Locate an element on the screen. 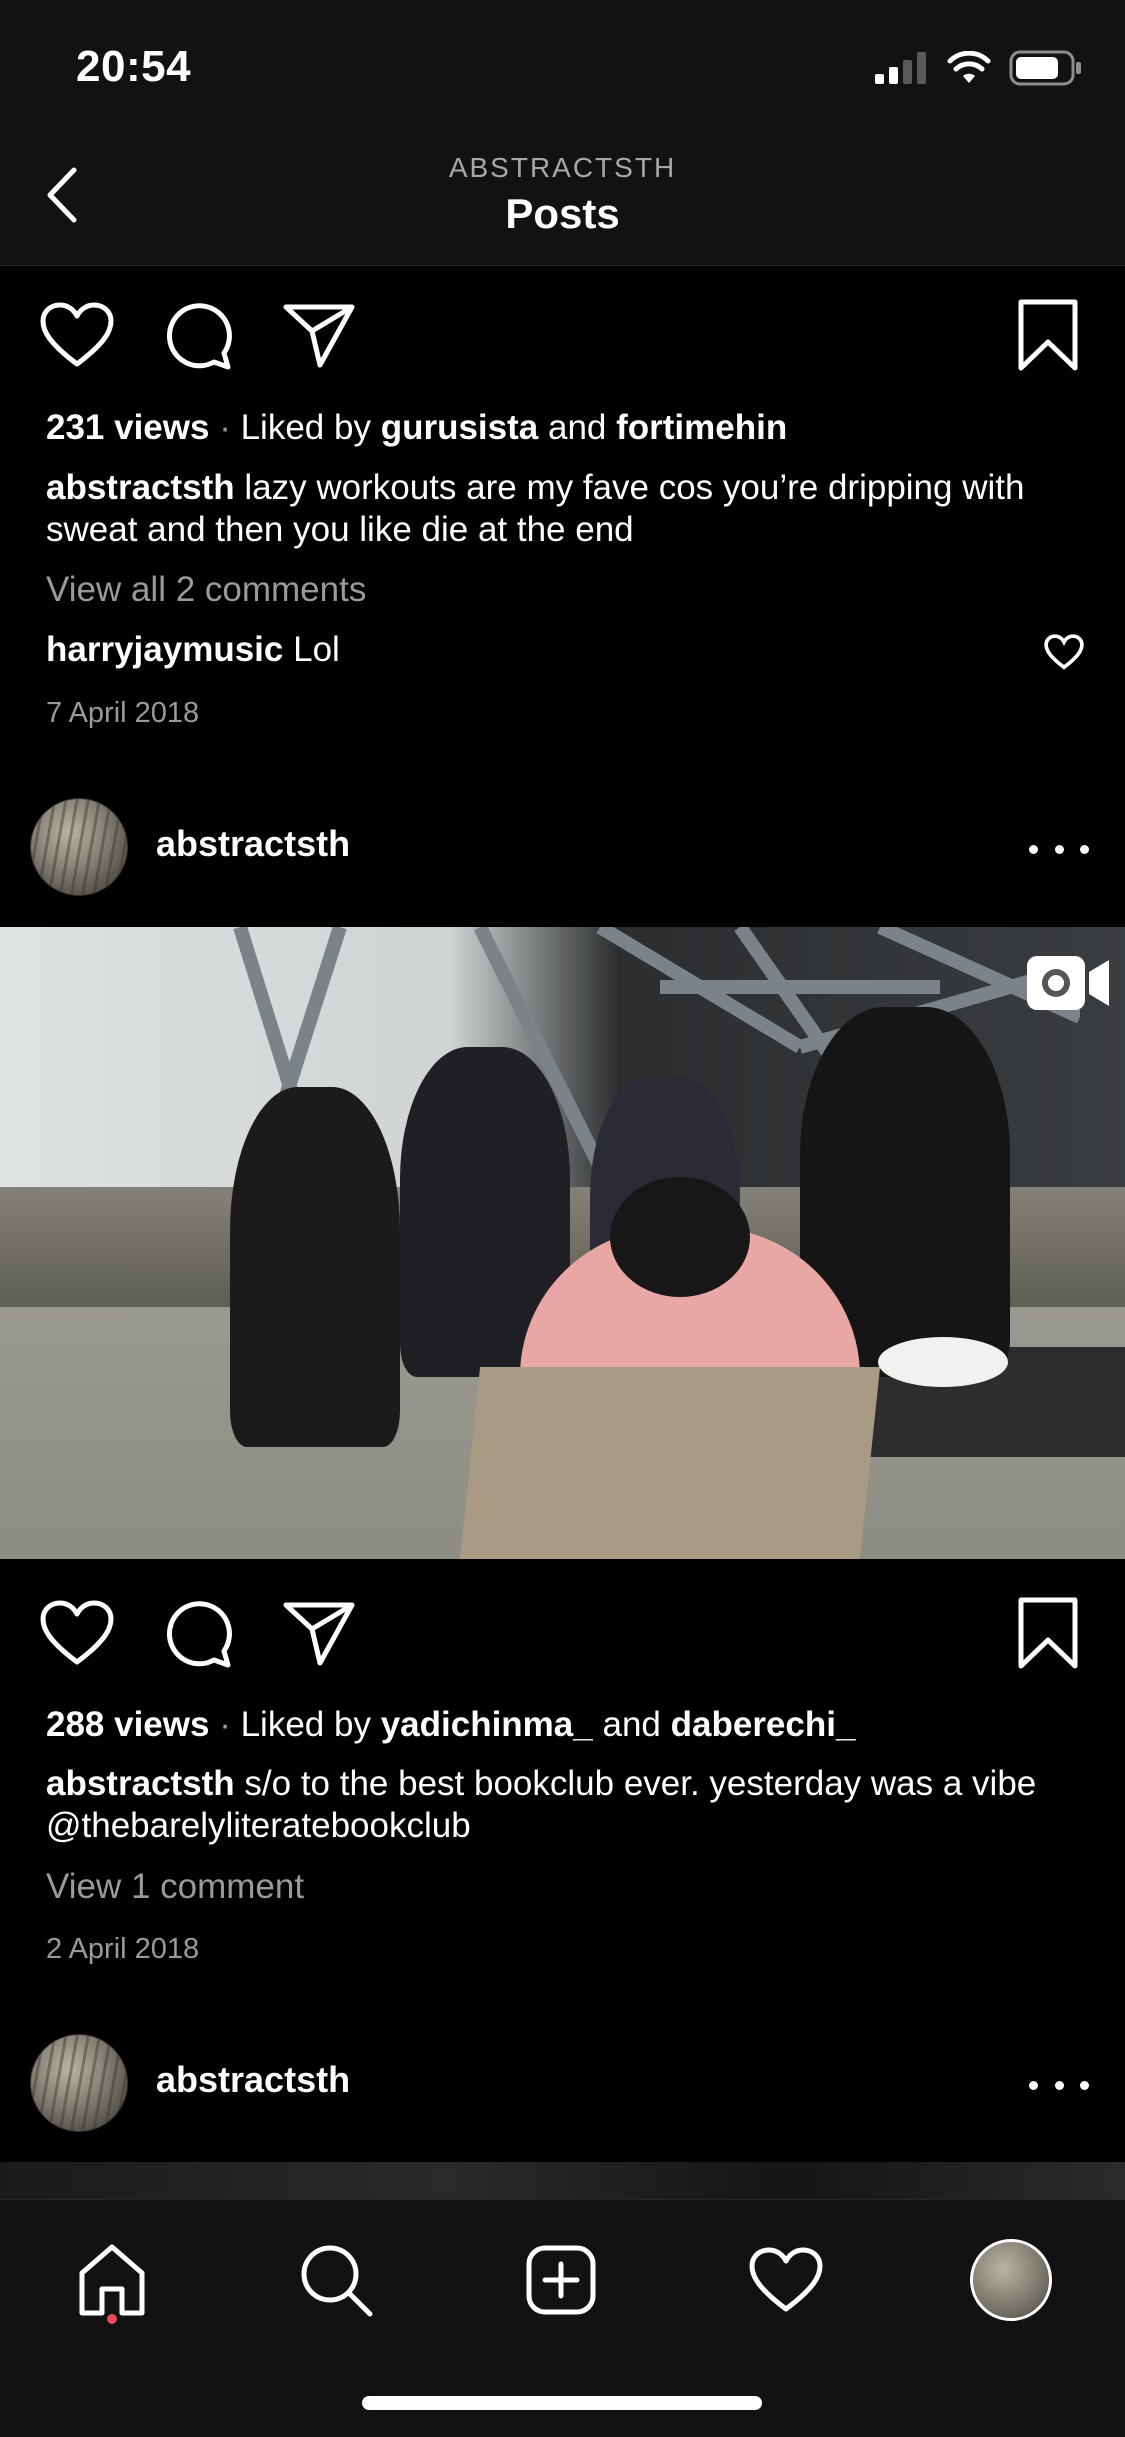 The image size is (1125, 2437). profile-avatar is located at coordinates (1011, 2280).